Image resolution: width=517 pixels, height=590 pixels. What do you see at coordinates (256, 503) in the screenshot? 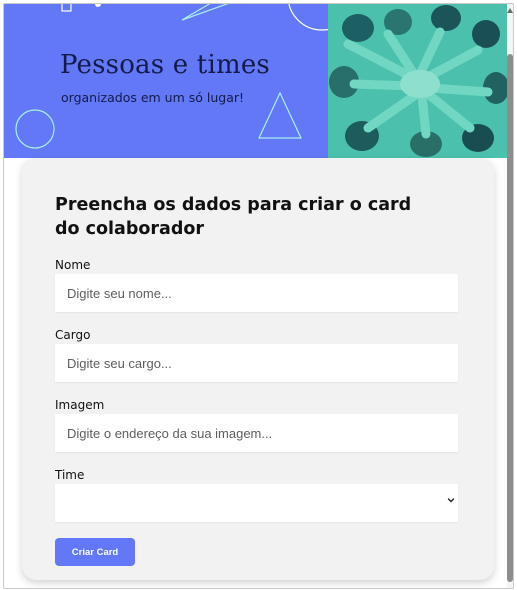
I see `team-select` at bounding box center [256, 503].